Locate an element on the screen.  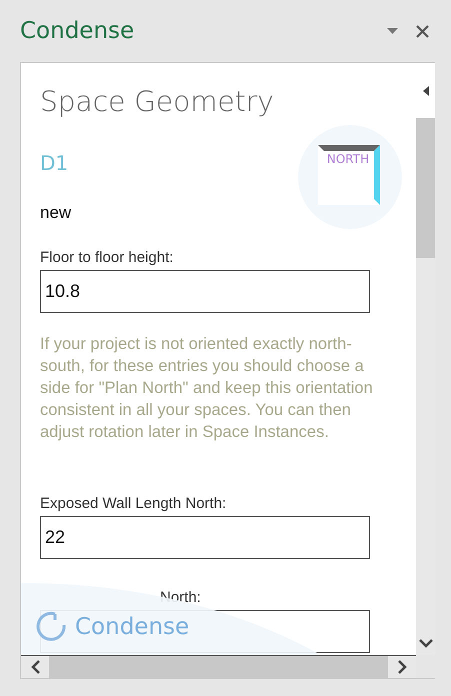
logo-text: Condense is located at coordinates (132, 627).